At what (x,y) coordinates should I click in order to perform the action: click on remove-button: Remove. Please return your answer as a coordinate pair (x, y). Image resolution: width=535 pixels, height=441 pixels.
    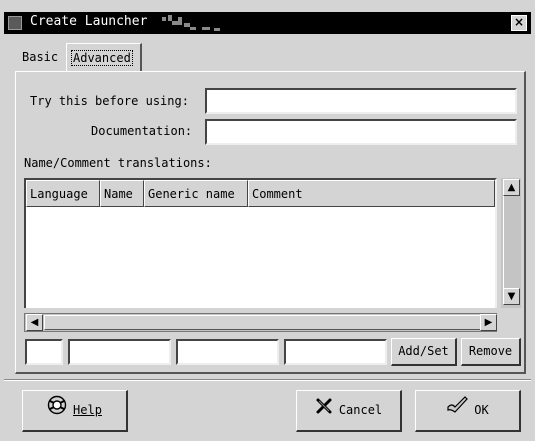
    Looking at the image, I should click on (491, 352).